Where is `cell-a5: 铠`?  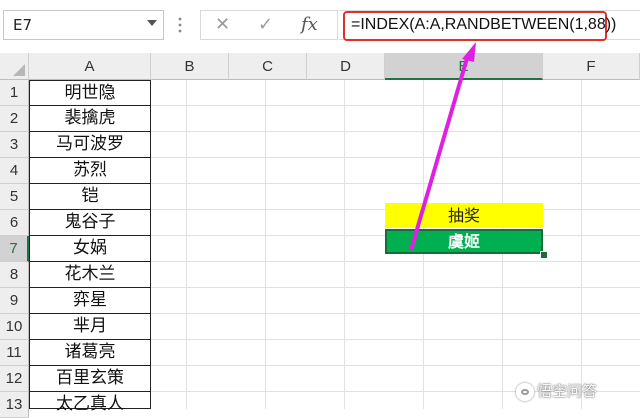 cell-a5: 铠 is located at coordinates (90, 197).